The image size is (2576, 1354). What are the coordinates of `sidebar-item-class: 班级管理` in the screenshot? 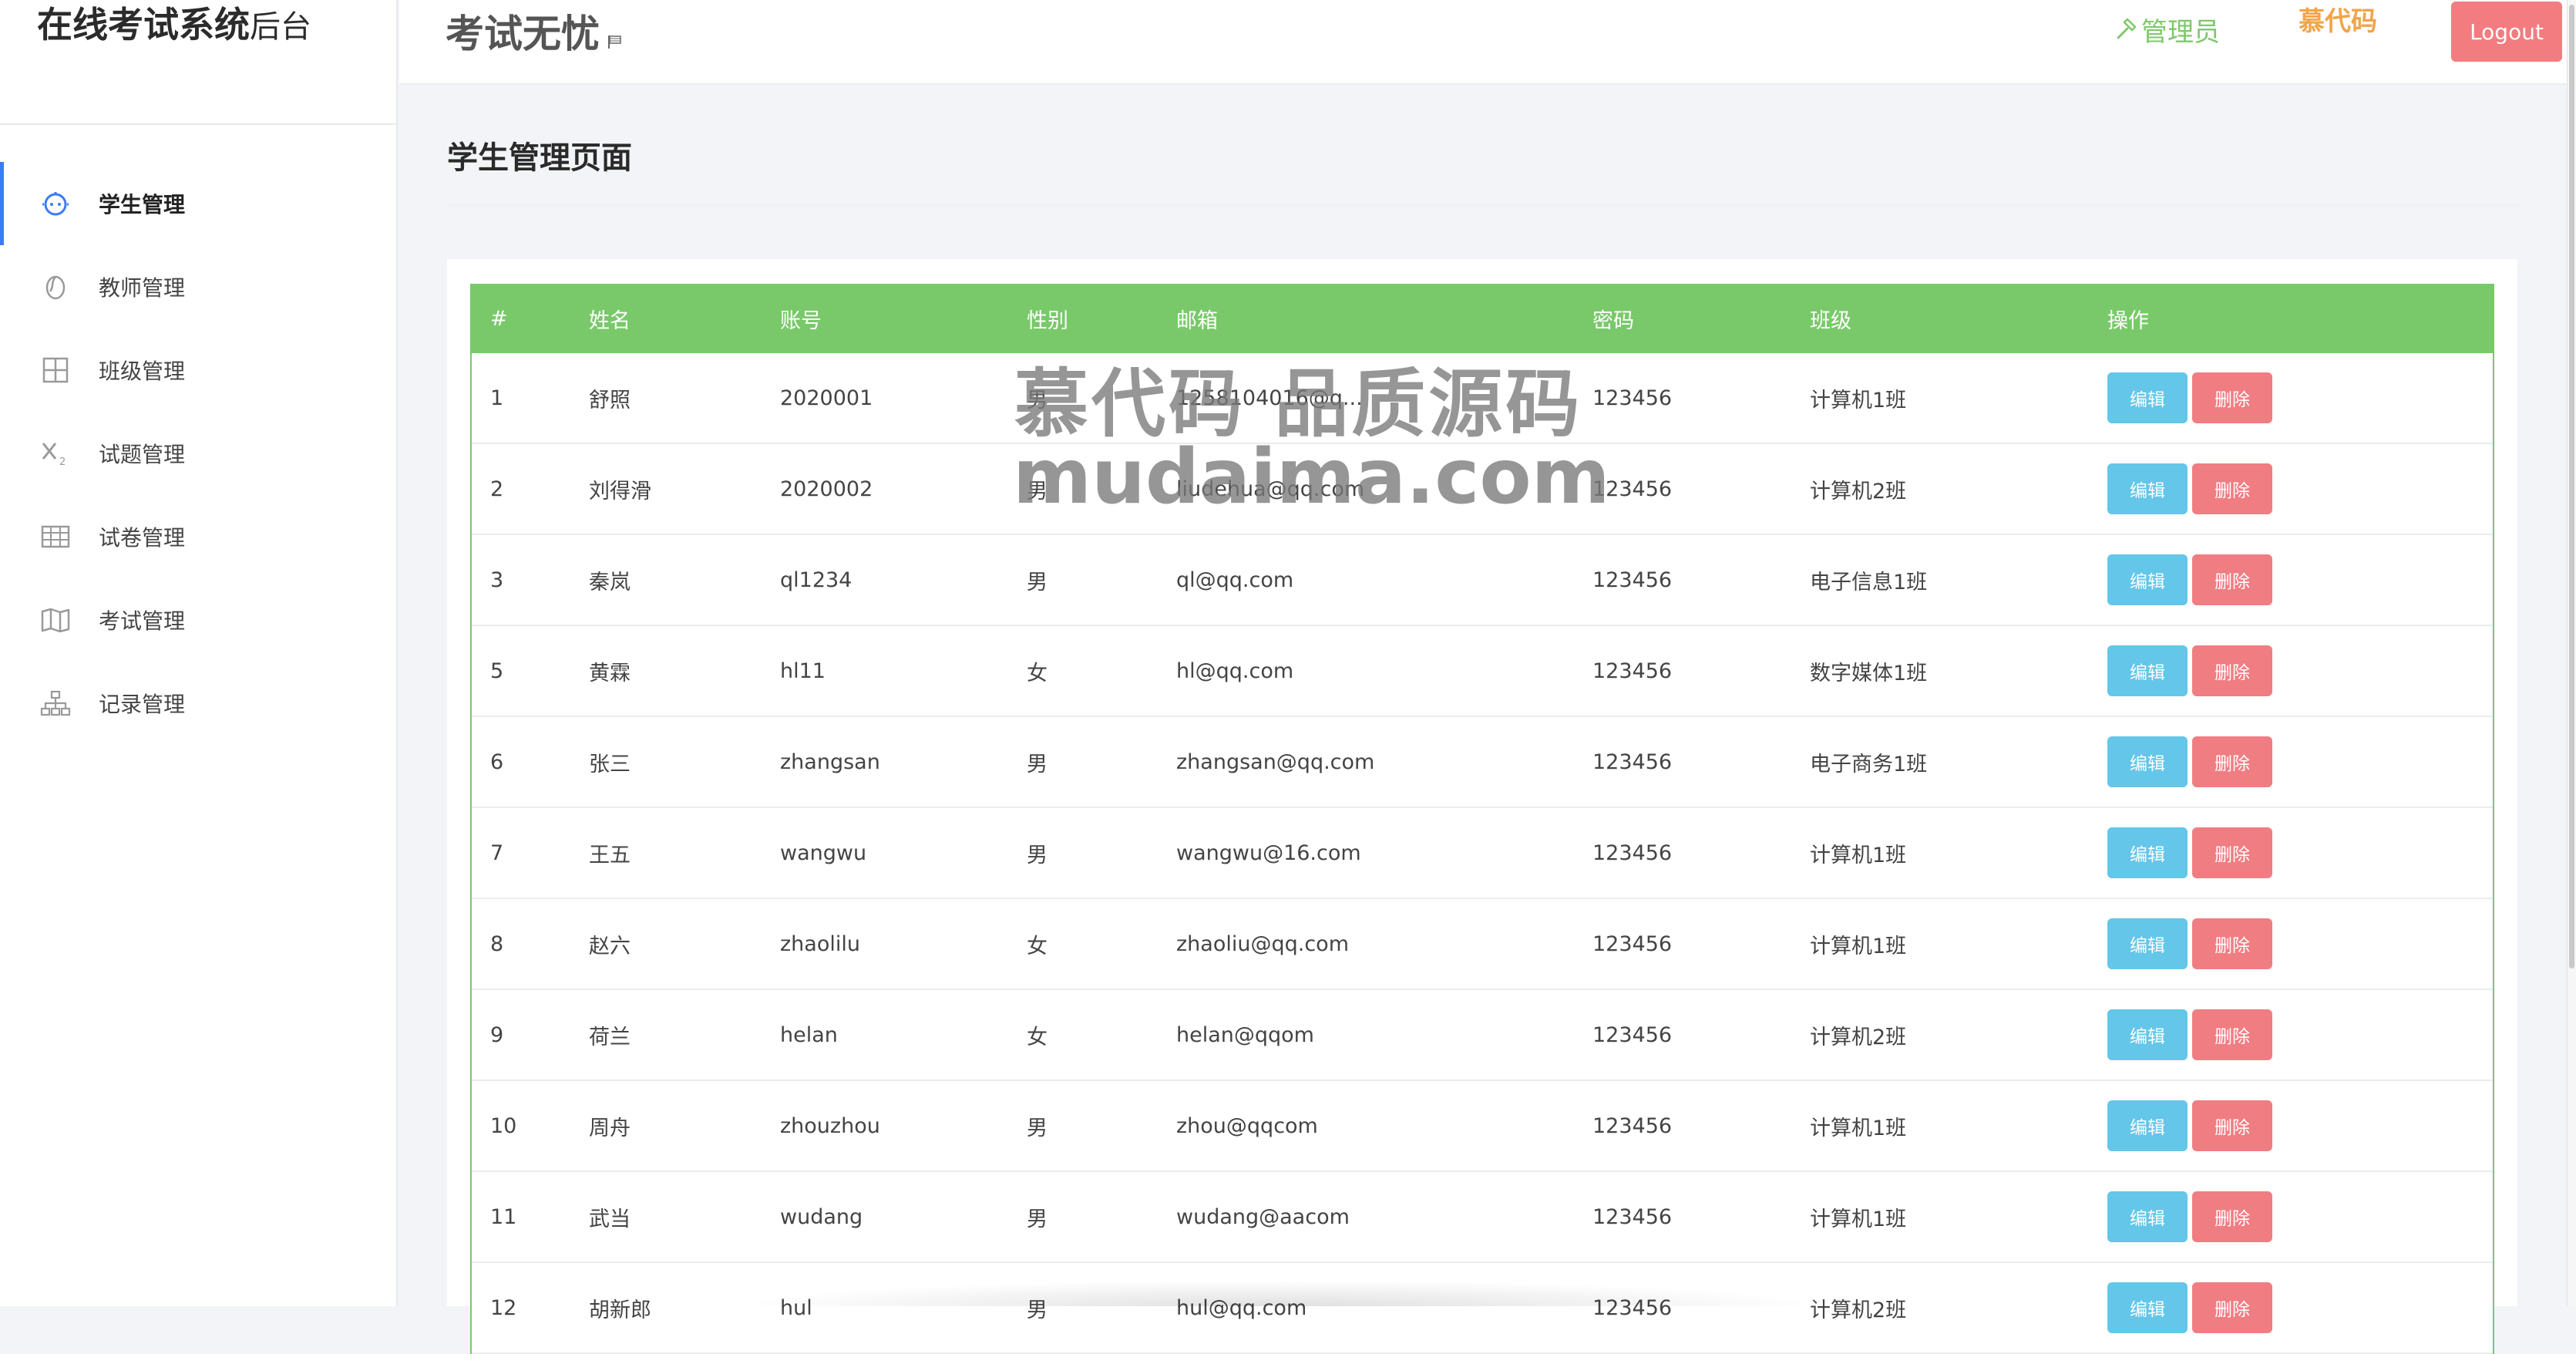 It's located at (199, 370).